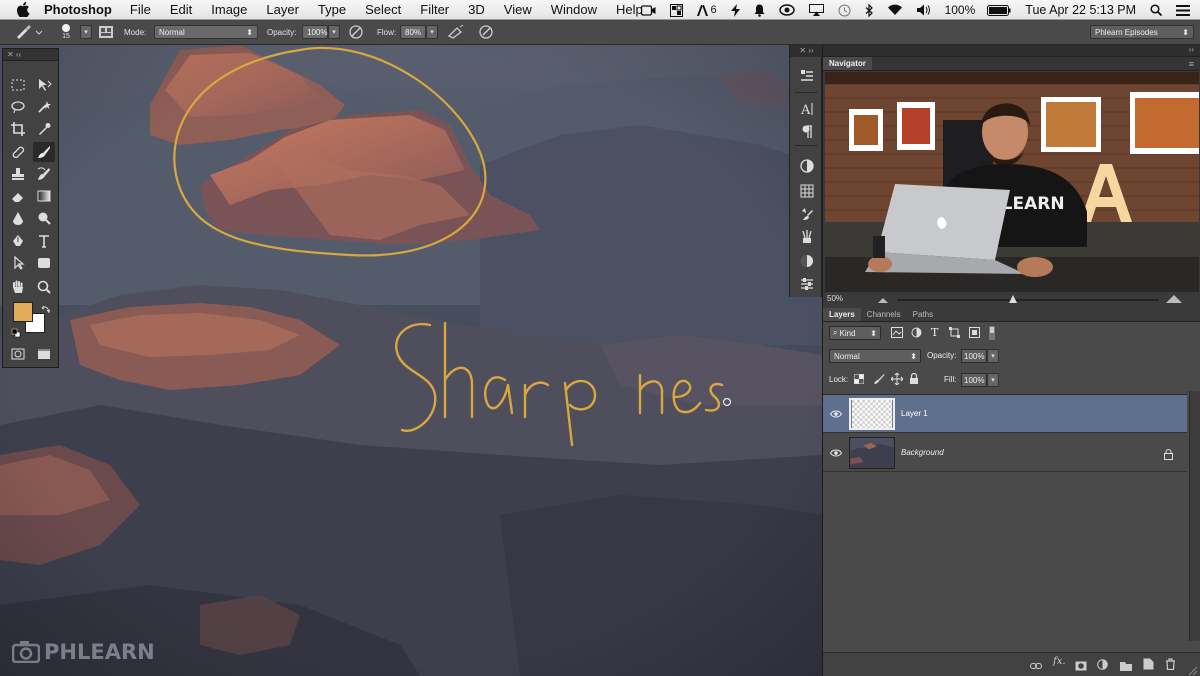 The image size is (1200, 676). What do you see at coordinates (181, 9) in the screenshot?
I see `menu-edit: Edit` at bounding box center [181, 9].